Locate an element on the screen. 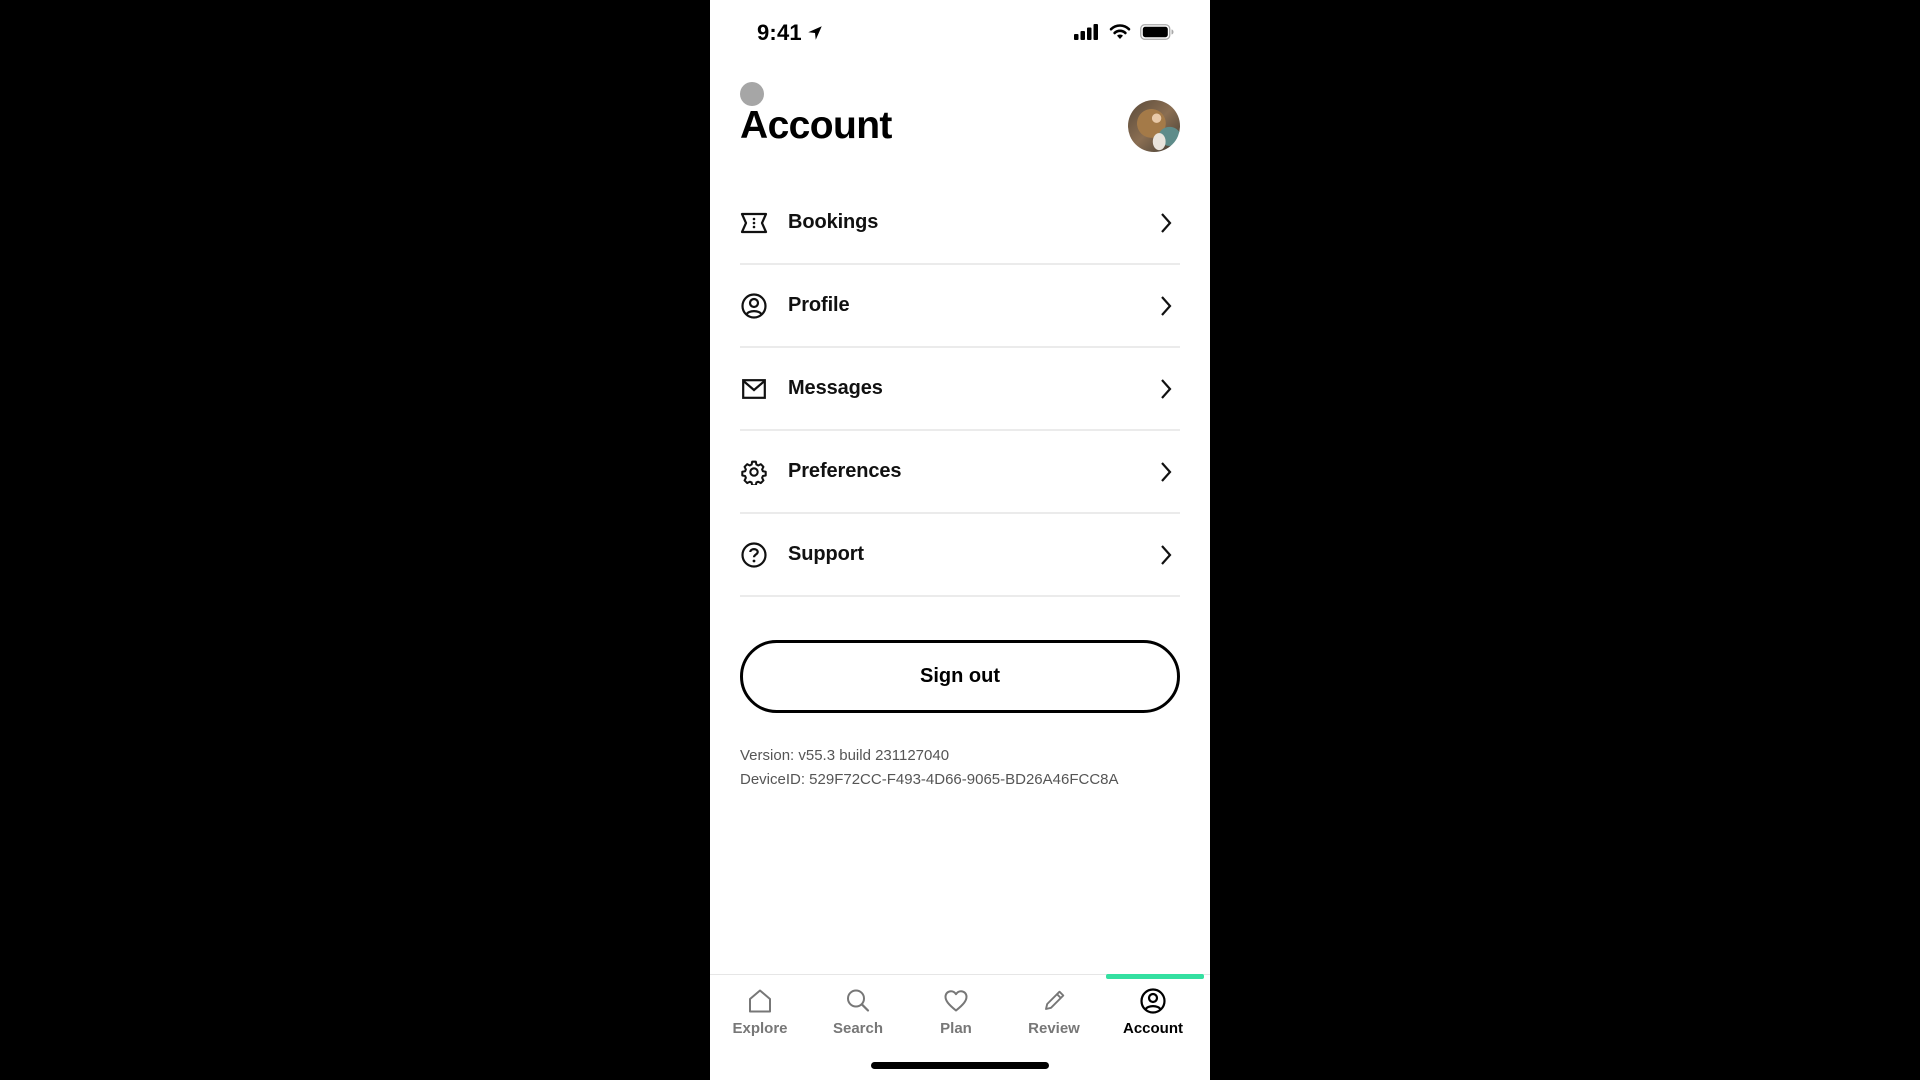 The width and height of the screenshot is (1920, 1080). home-indicator is located at coordinates (960, 1065).